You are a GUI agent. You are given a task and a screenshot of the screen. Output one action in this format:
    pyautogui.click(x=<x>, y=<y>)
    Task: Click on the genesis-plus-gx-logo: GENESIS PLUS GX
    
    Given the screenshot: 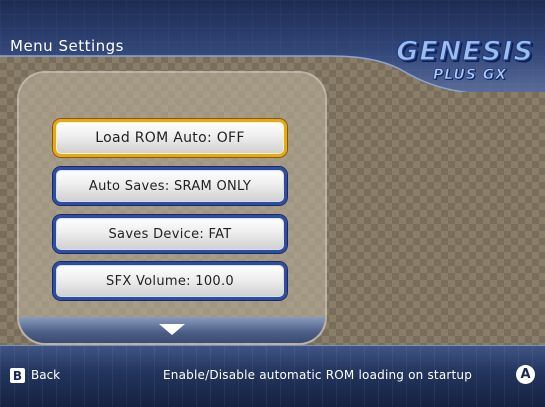 What is the action you would take?
    pyautogui.click(x=465, y=61)
    